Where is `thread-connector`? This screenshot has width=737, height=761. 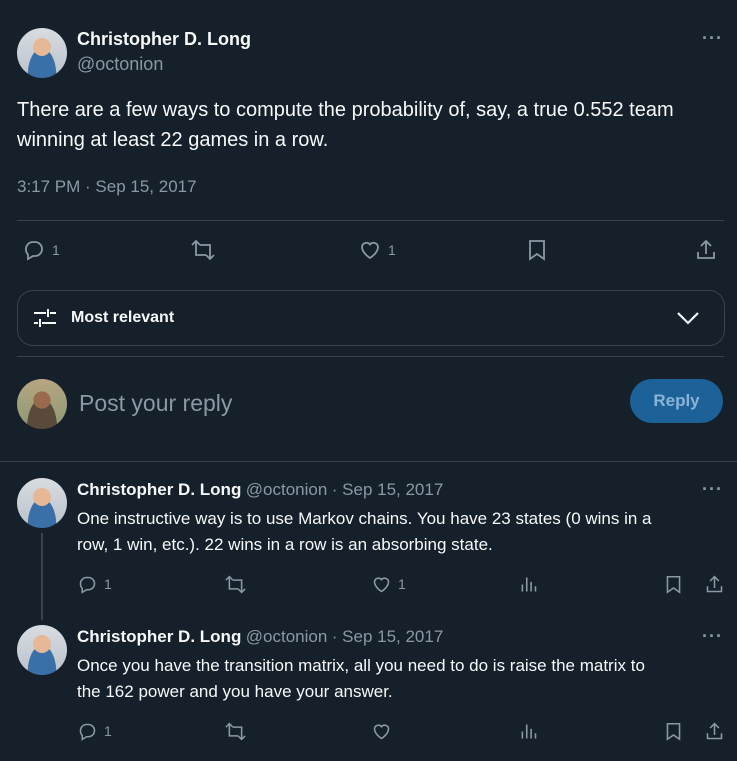
thread-connector is located at coordinates (42, 576).